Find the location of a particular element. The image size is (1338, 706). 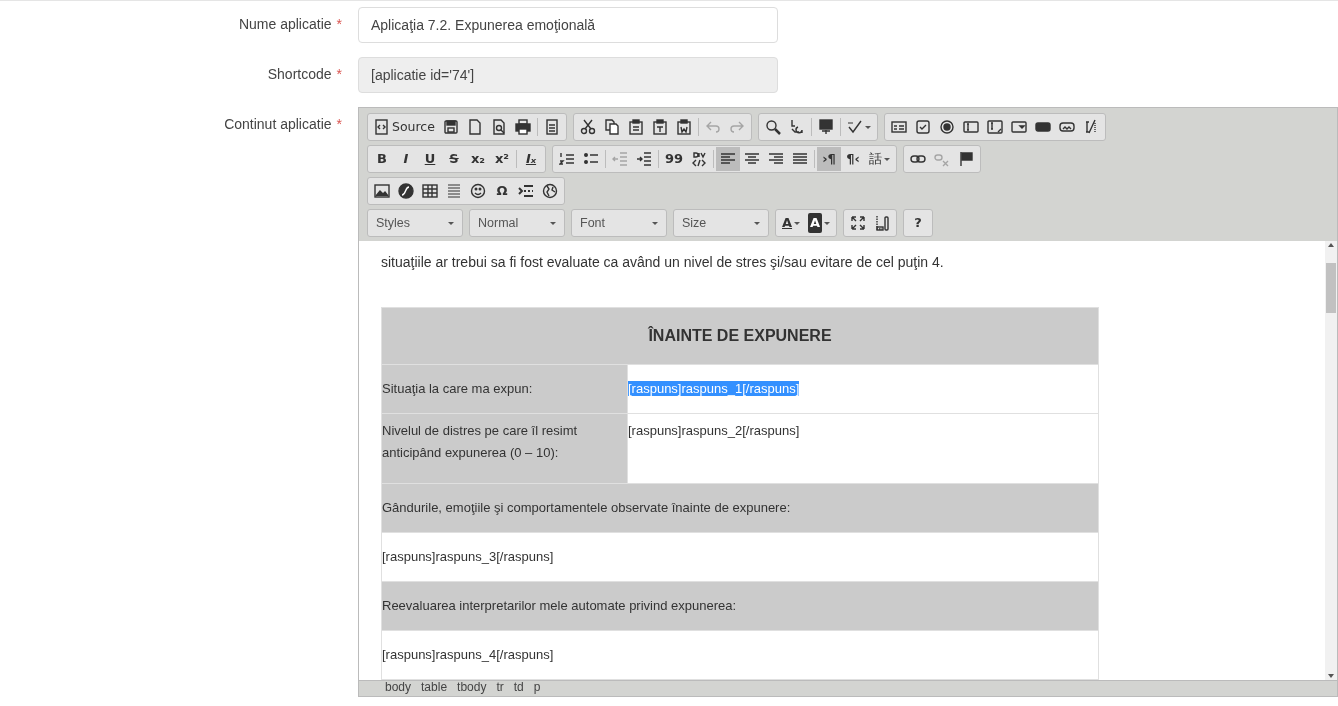

paste-text-icon is located at coordinates (659, 127).